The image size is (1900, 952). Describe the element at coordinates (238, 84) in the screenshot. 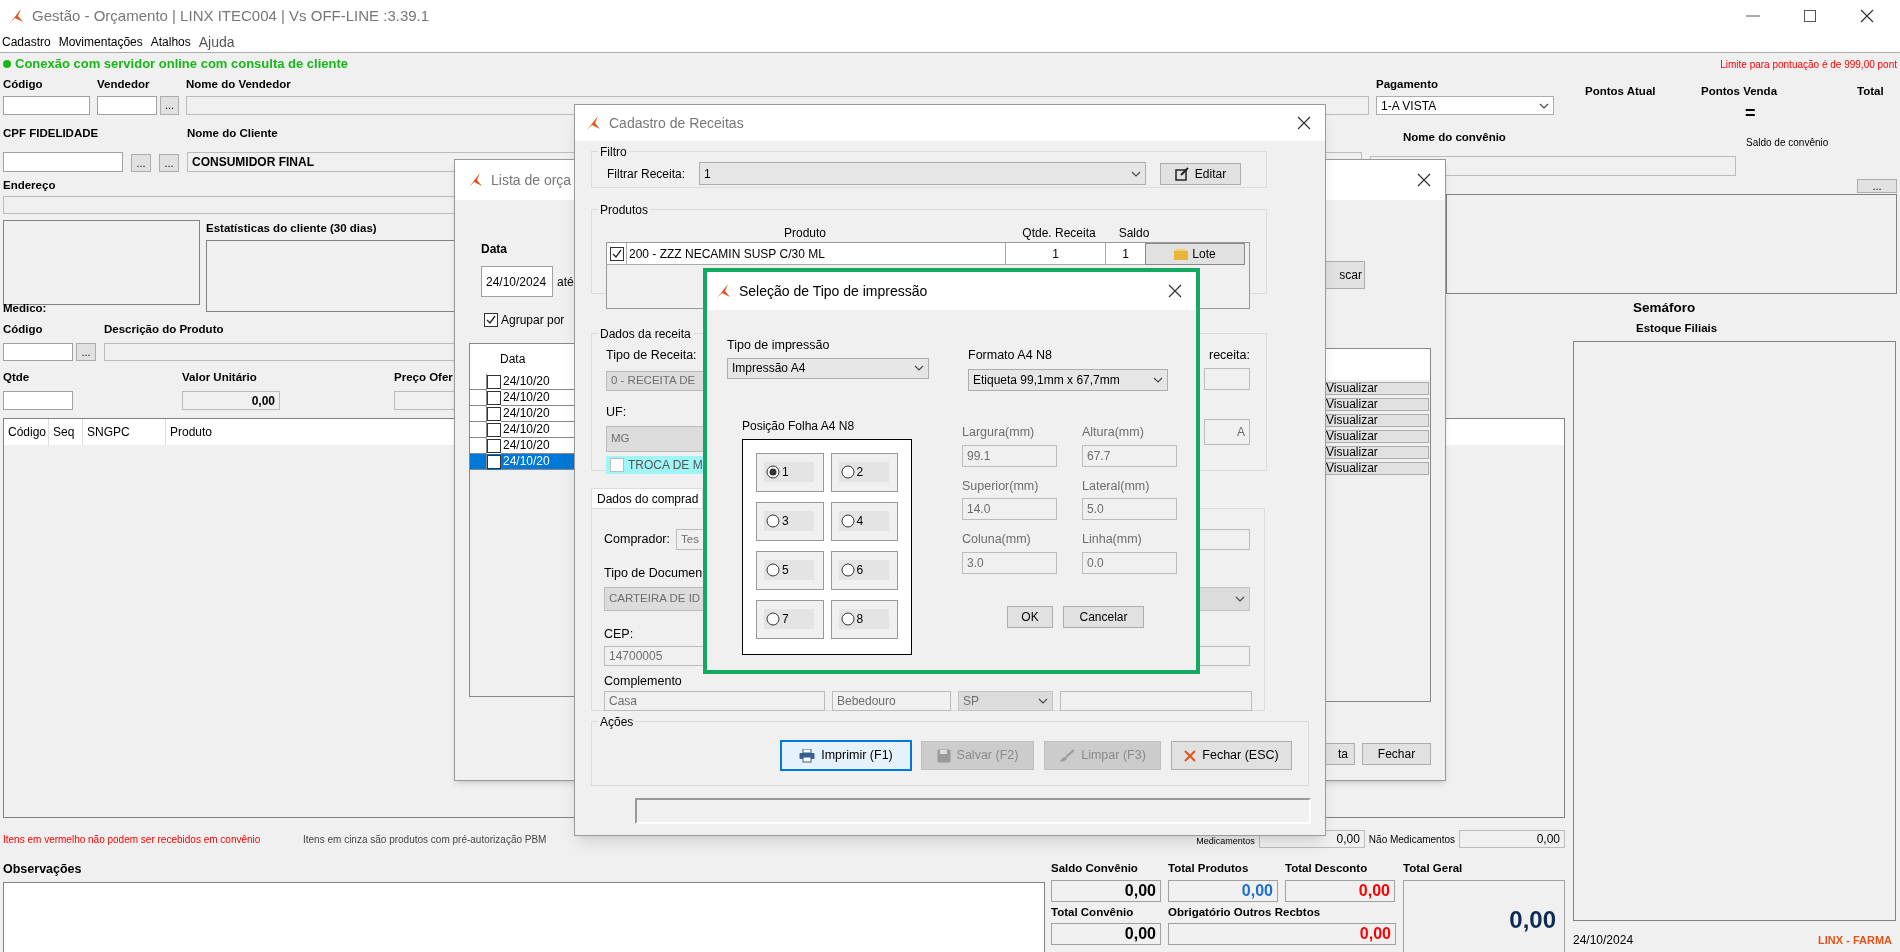

I see `field-label: Nome do Vendedor` at that location.